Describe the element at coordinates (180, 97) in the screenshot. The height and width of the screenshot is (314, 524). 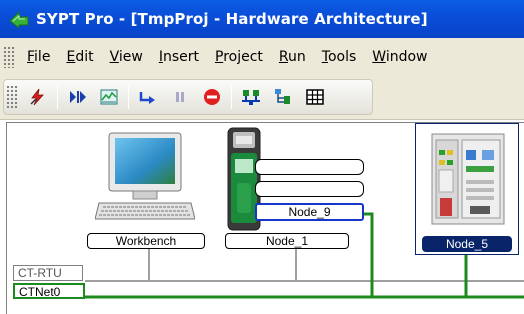
I see `pause-icon` at that location.